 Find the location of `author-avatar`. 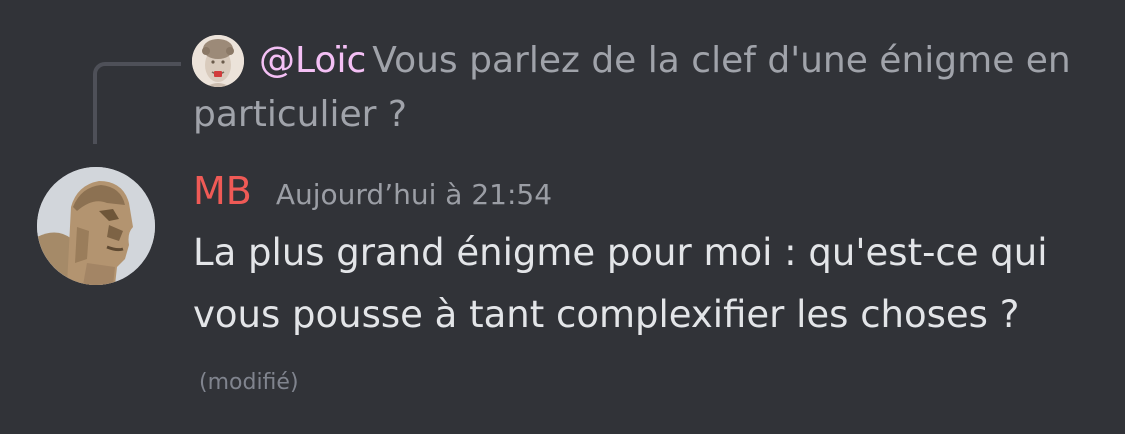

author-avatar is located at coordinates (96, 226).